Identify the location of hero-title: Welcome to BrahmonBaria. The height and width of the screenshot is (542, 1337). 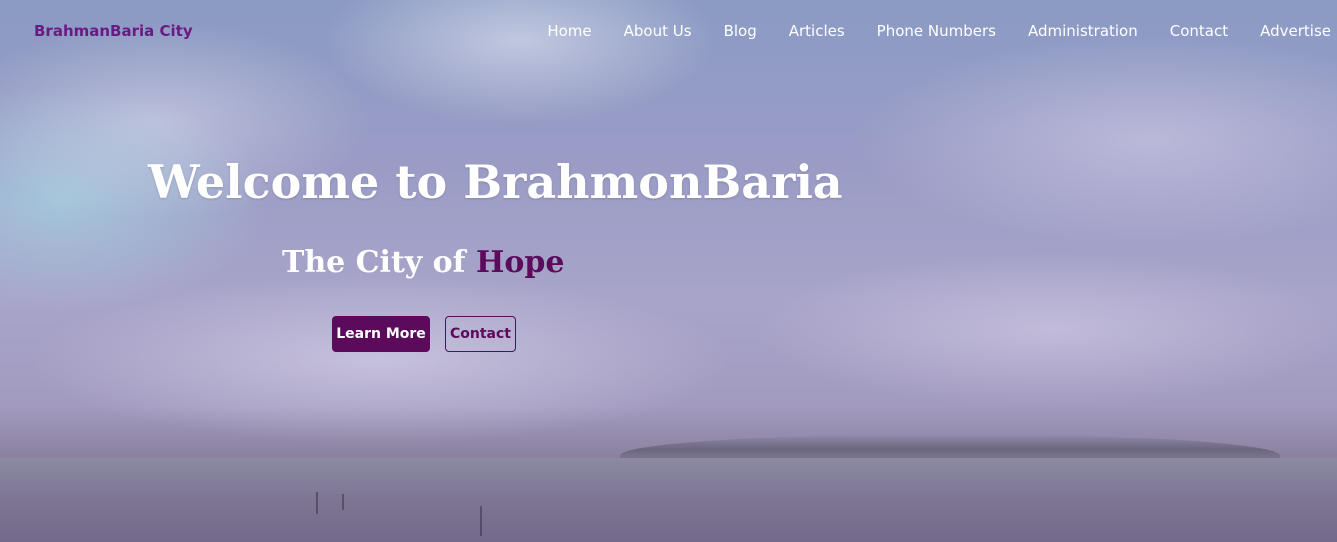
(495, 182).